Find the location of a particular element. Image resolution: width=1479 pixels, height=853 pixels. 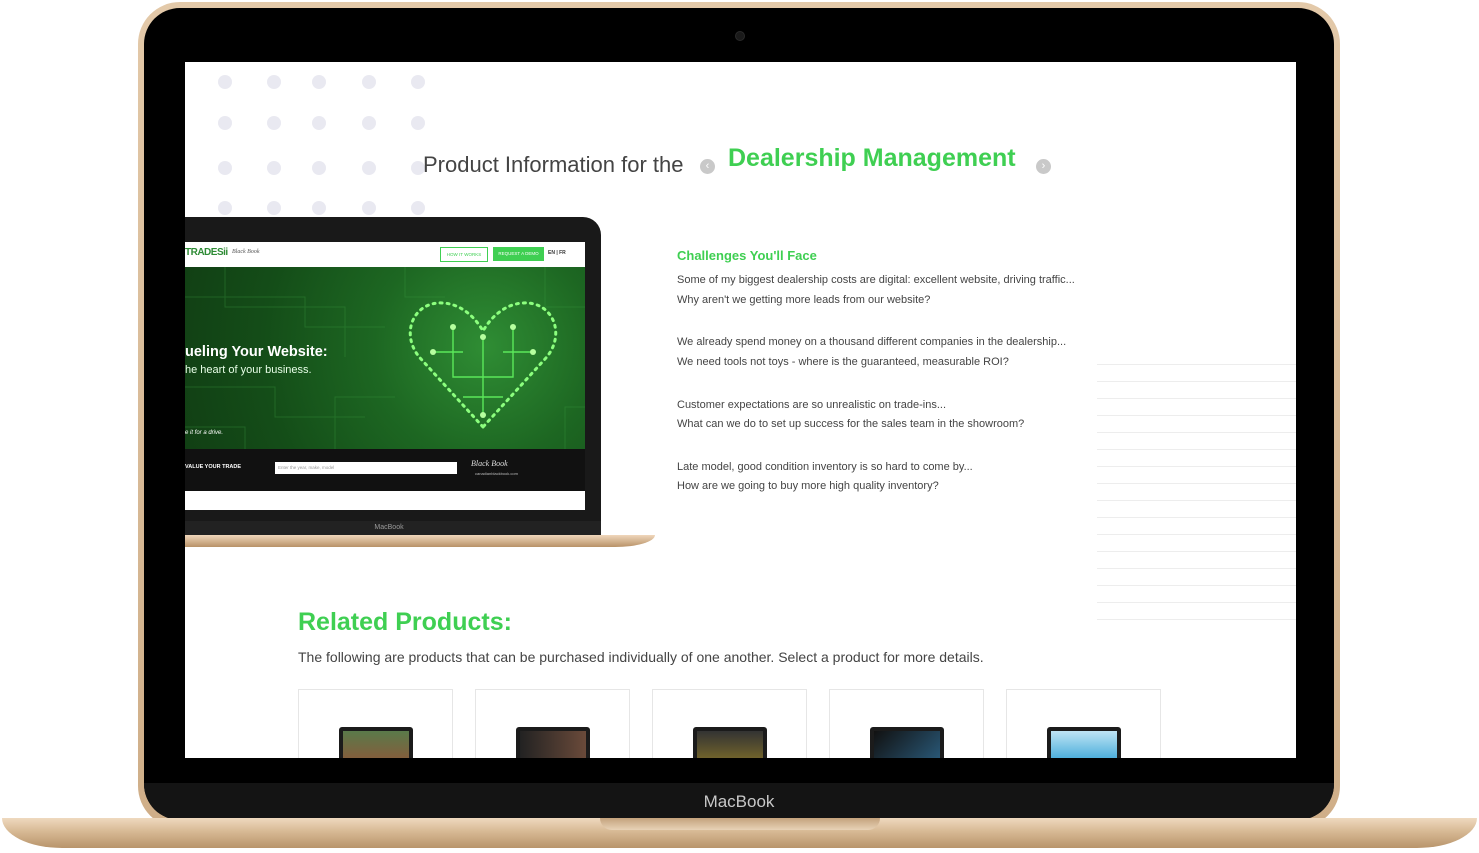

preview-logo: TRADESii is located at coordinates (206, 252).